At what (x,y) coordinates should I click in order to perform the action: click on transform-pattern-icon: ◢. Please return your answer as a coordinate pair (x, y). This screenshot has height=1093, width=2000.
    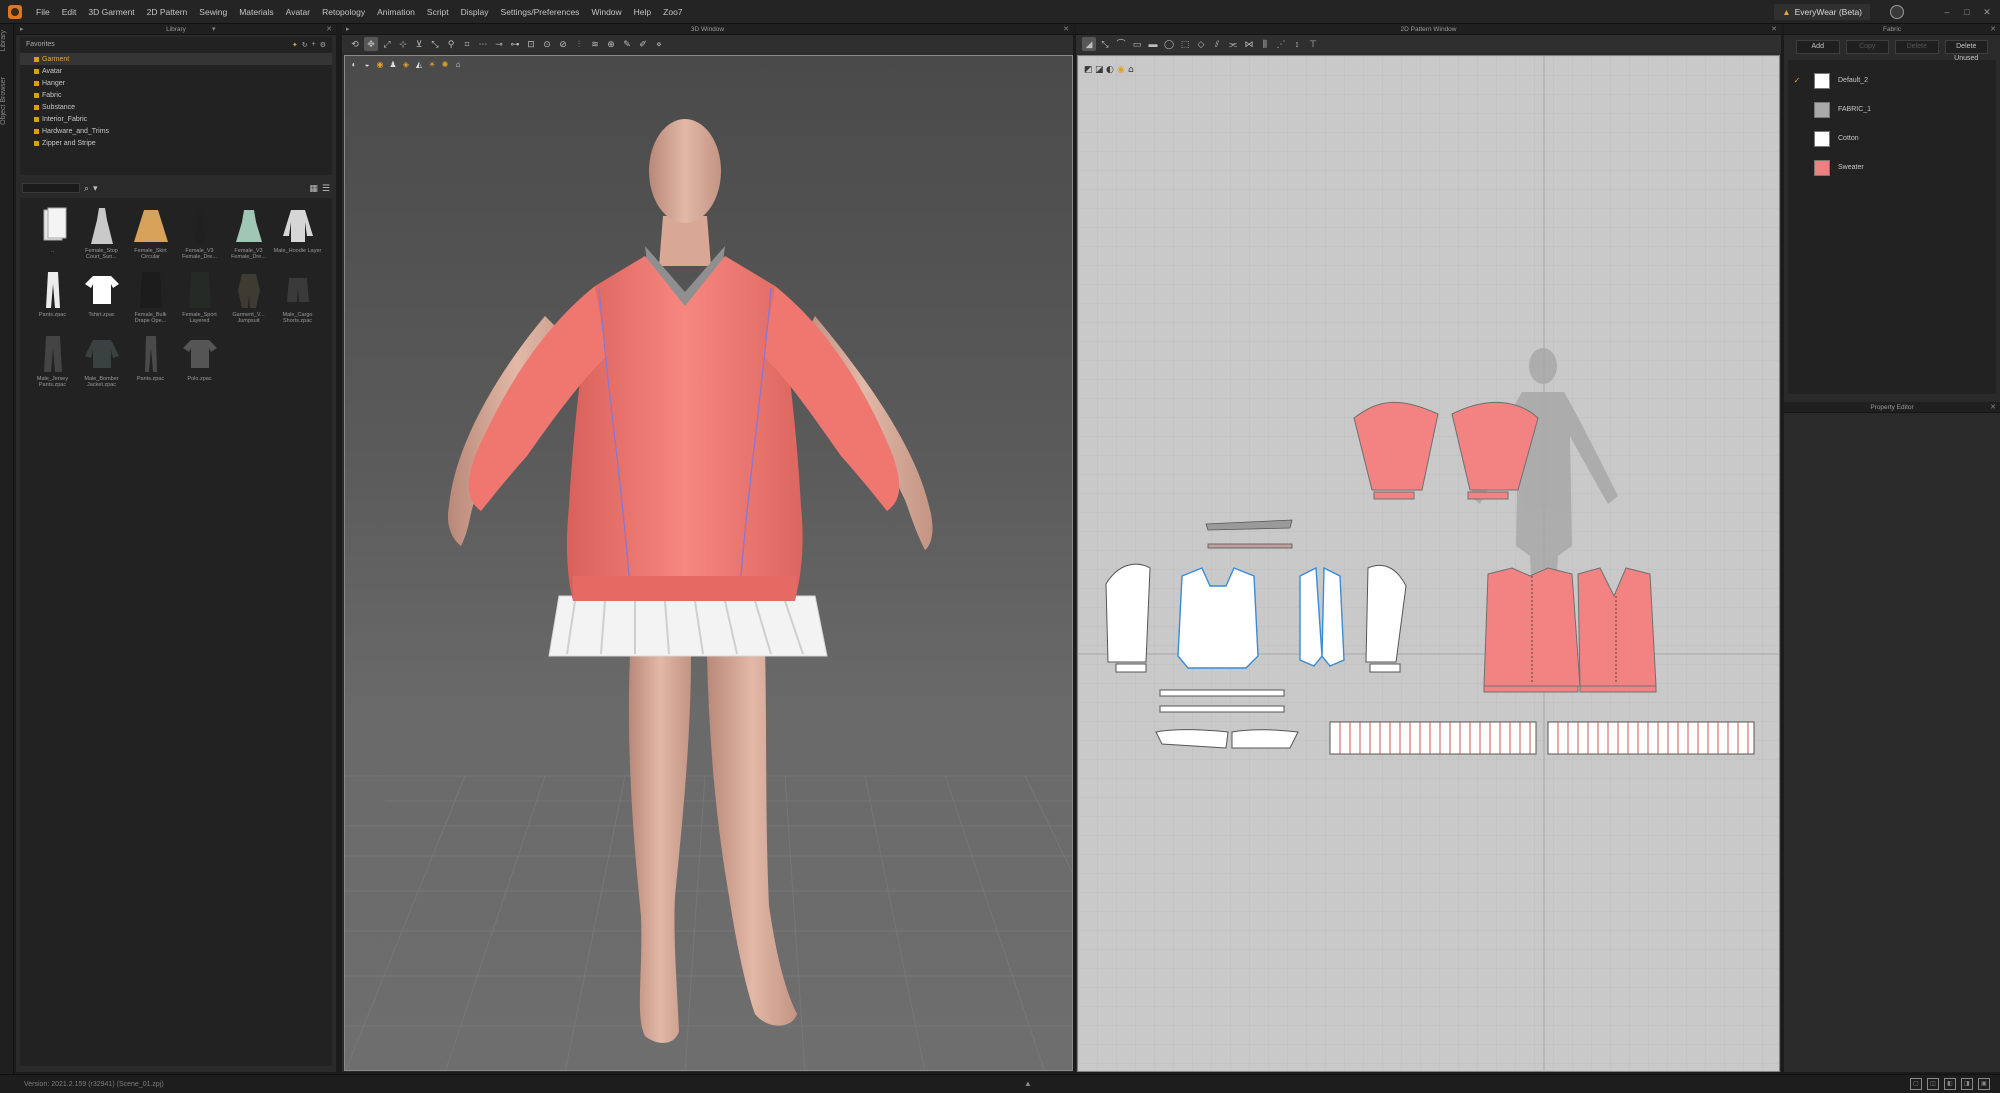
    Looking at the image, I should click on (1089, 44).